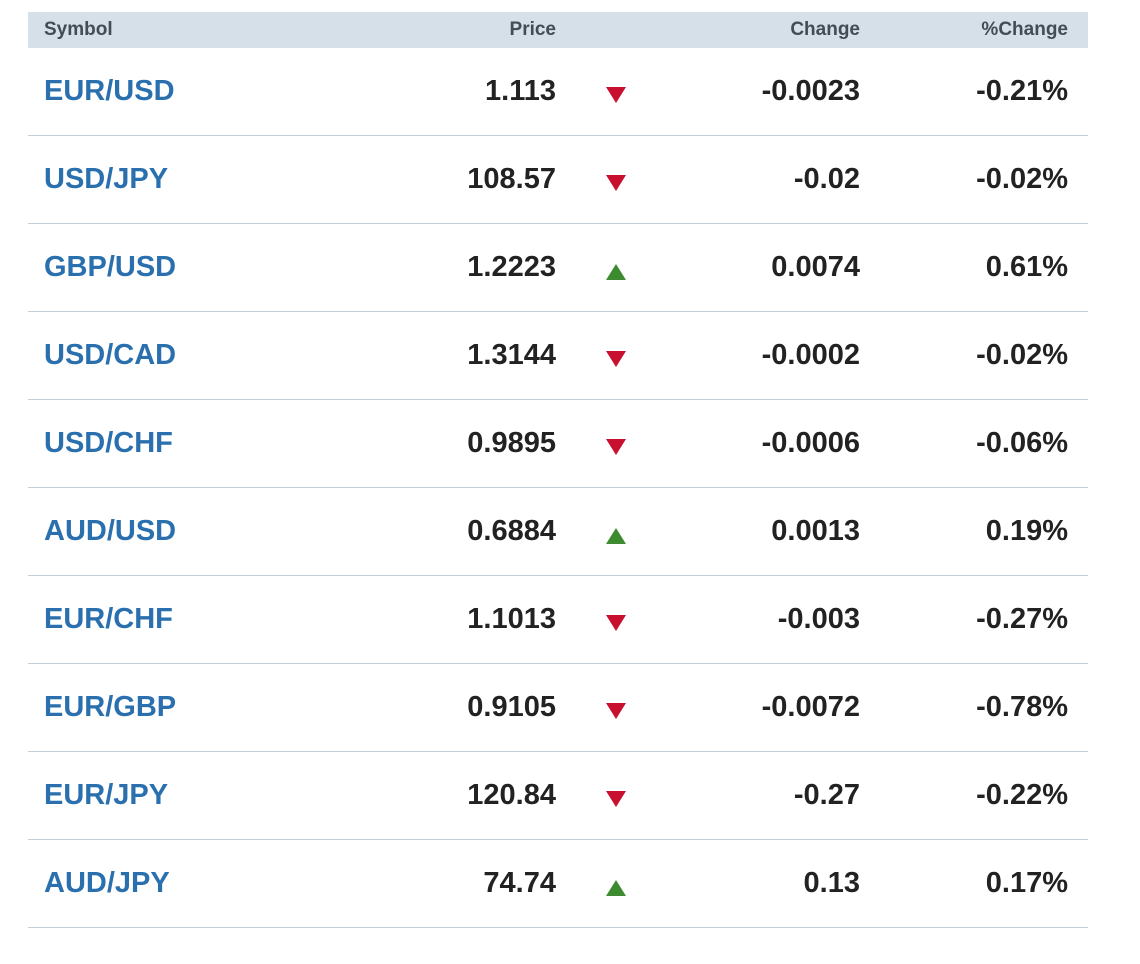 This screenshot has height=964, width=1140. Describe the element at coordinates (511, 355) in the screenshot. I see `price-cell: 1.3144` at that location.